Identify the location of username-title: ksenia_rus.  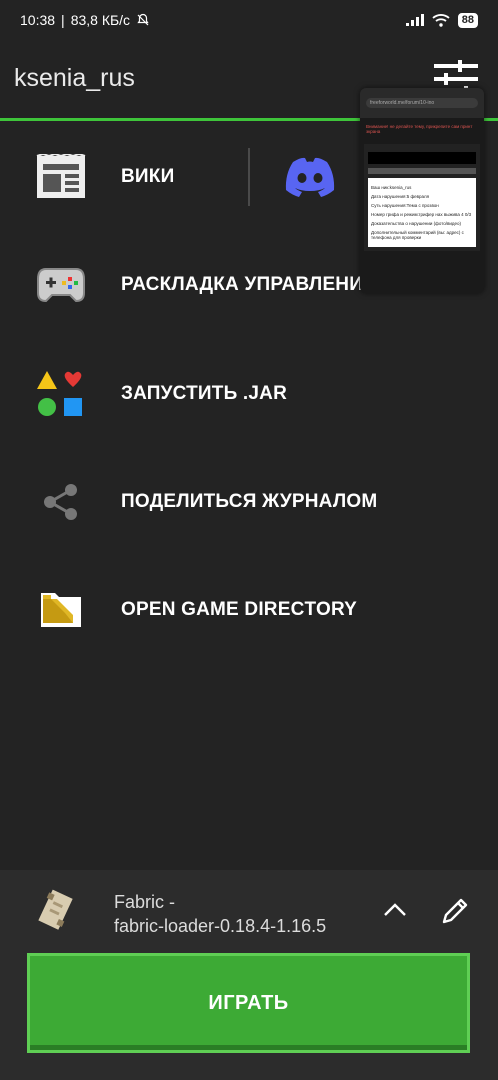
(74, 78).